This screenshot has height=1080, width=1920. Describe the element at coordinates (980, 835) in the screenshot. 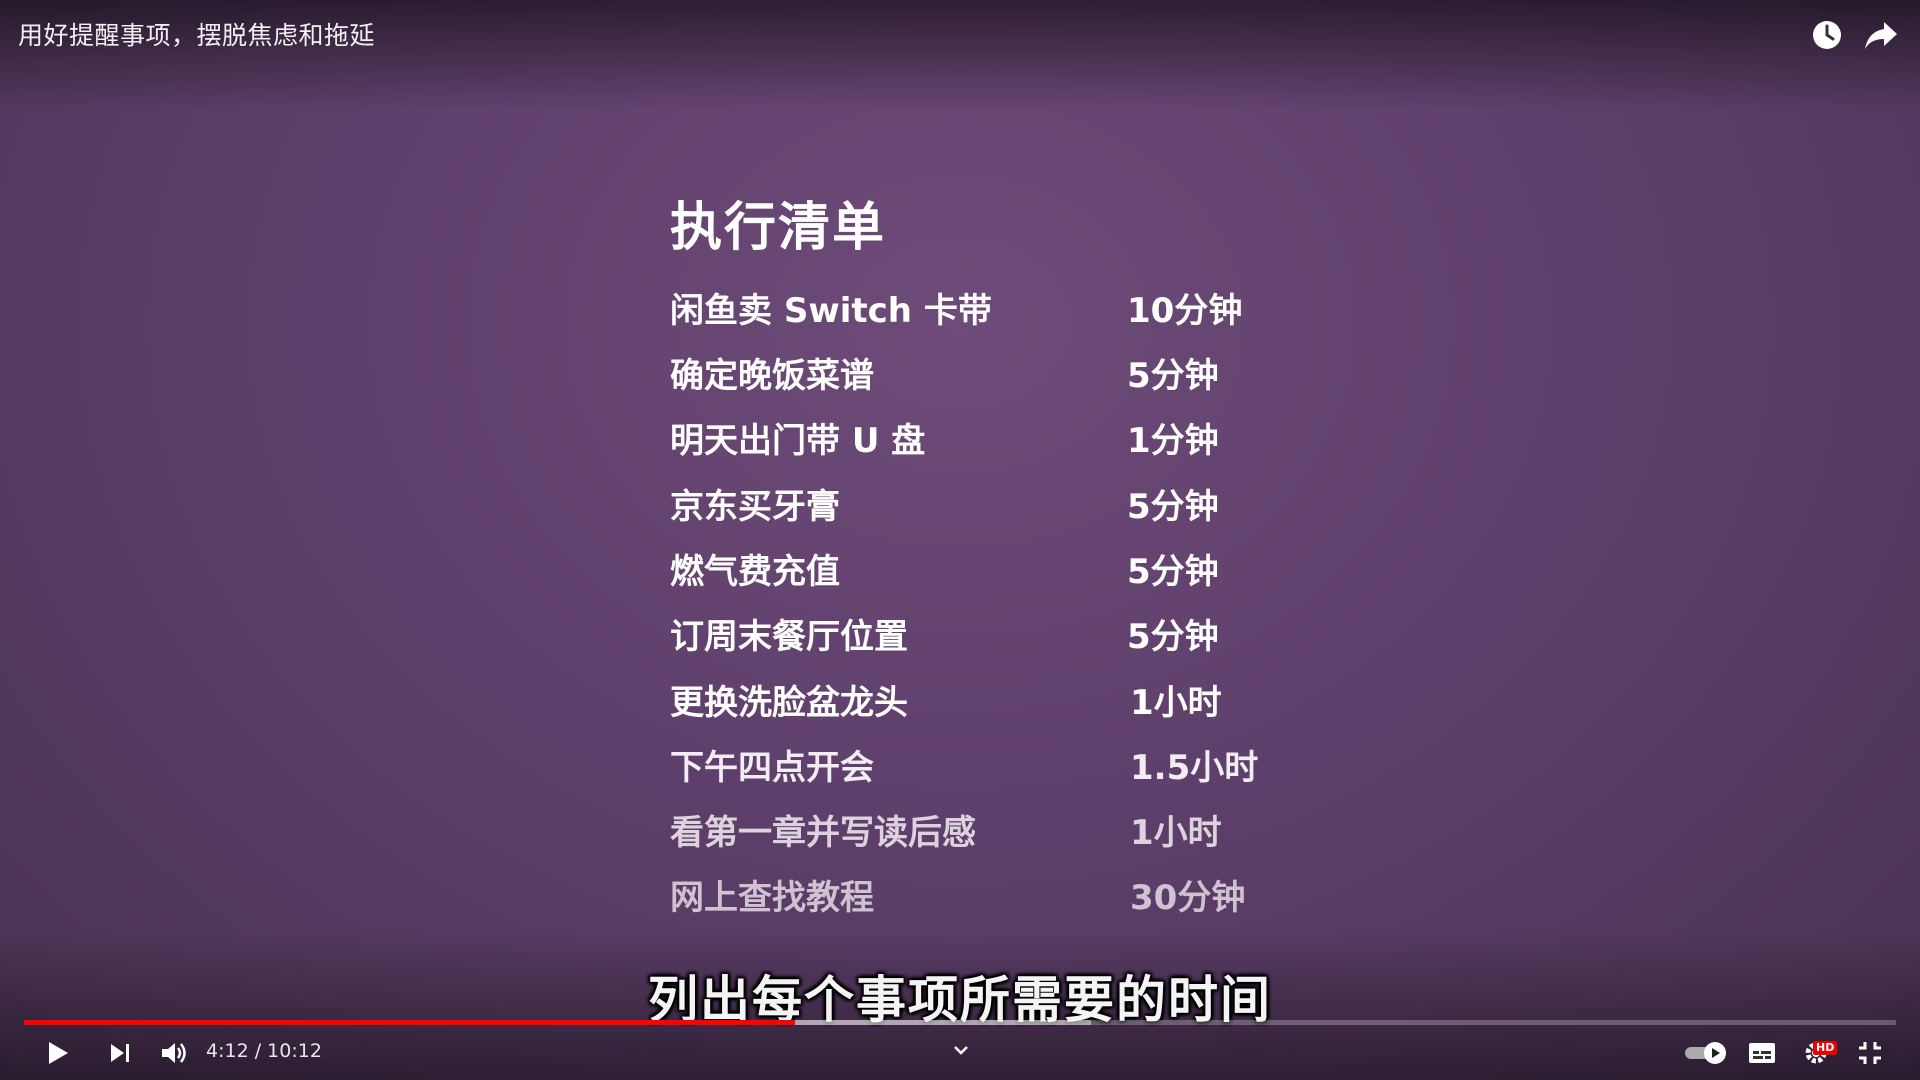

I see `task-row: 看第一章并写读后感 1小时` at that location.